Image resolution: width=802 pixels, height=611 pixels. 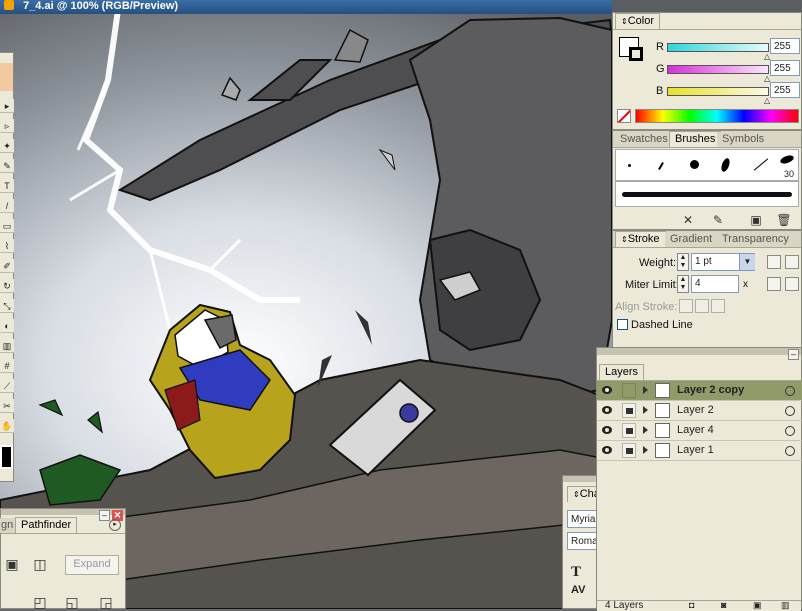 What do you see at coordinates (7, 186) in the screenshot?
I see `type-tool-icon: T` at bounding box center [7, 186].